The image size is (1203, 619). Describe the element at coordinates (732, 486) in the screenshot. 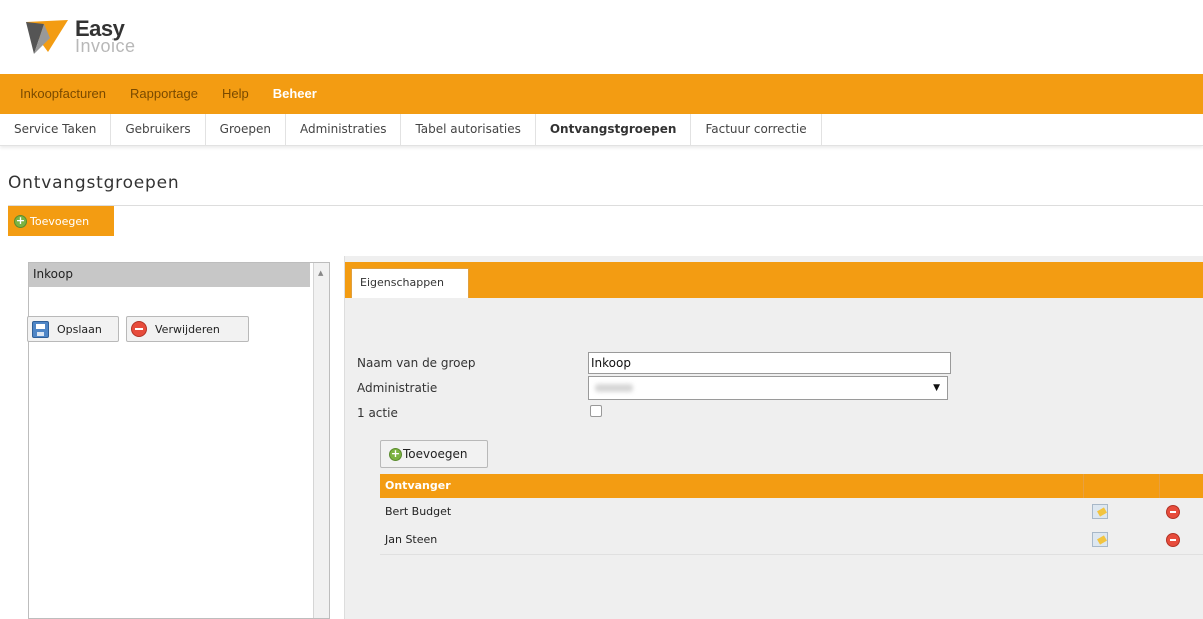

I see `column-header-ontvanger: Ontvanger` at that location.